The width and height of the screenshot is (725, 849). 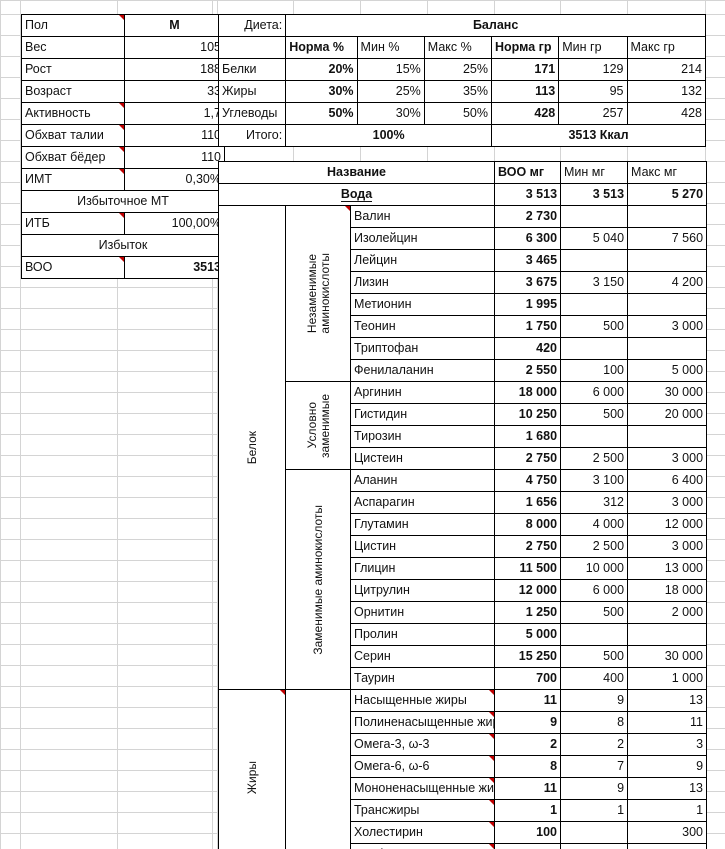 I want to click on diet-row-norma-pct: 50%, so click(x=321, y=113).